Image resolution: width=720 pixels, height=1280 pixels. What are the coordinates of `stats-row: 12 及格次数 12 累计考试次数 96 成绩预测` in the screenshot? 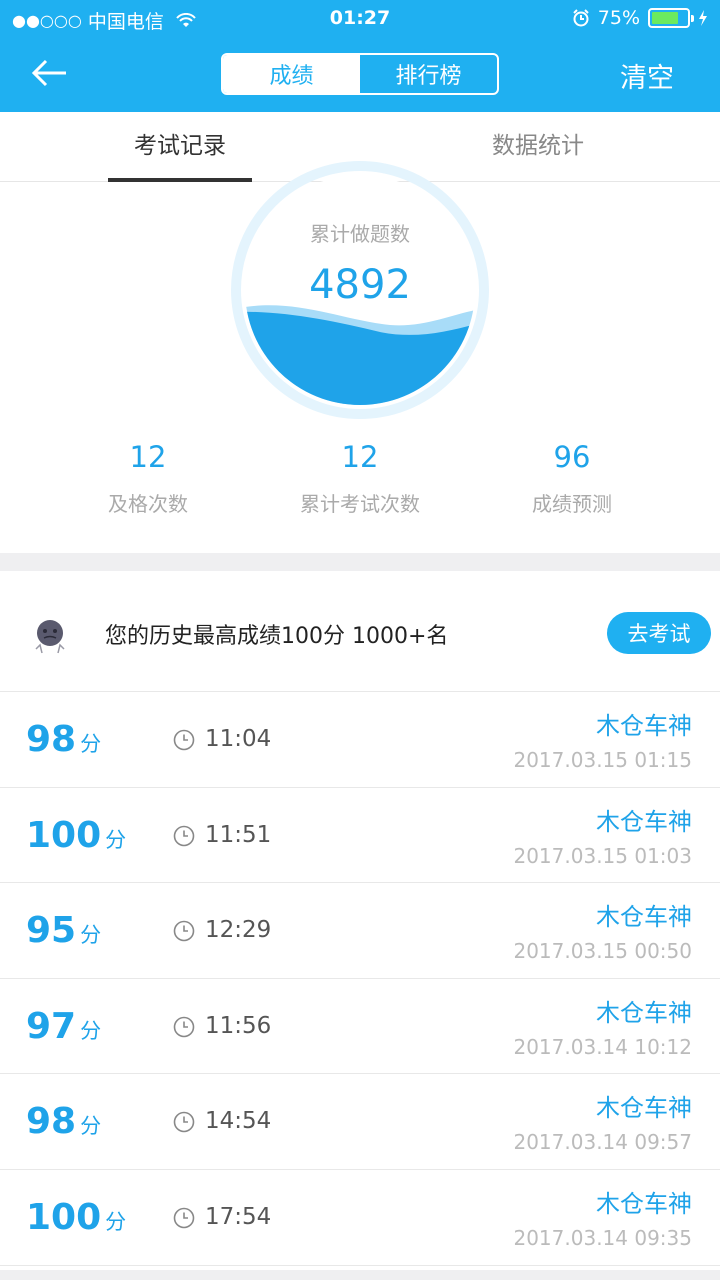 It's located at (360, 485).